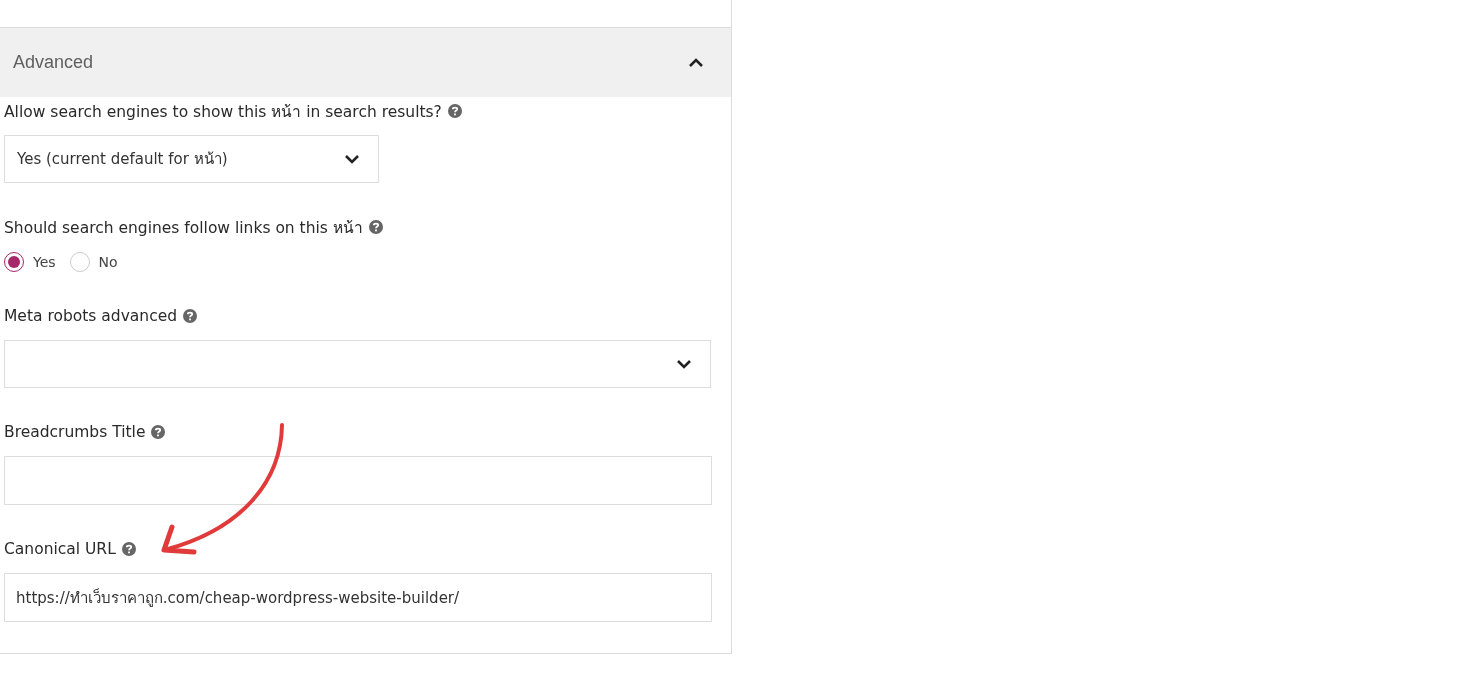  What do you see at coordinates (358, 597) in the screenshot?
I see `input-field: https://ทำเว็บราคาถูก.com/cheap-wordpress-website-builder/` at bounding box center [358, 597].